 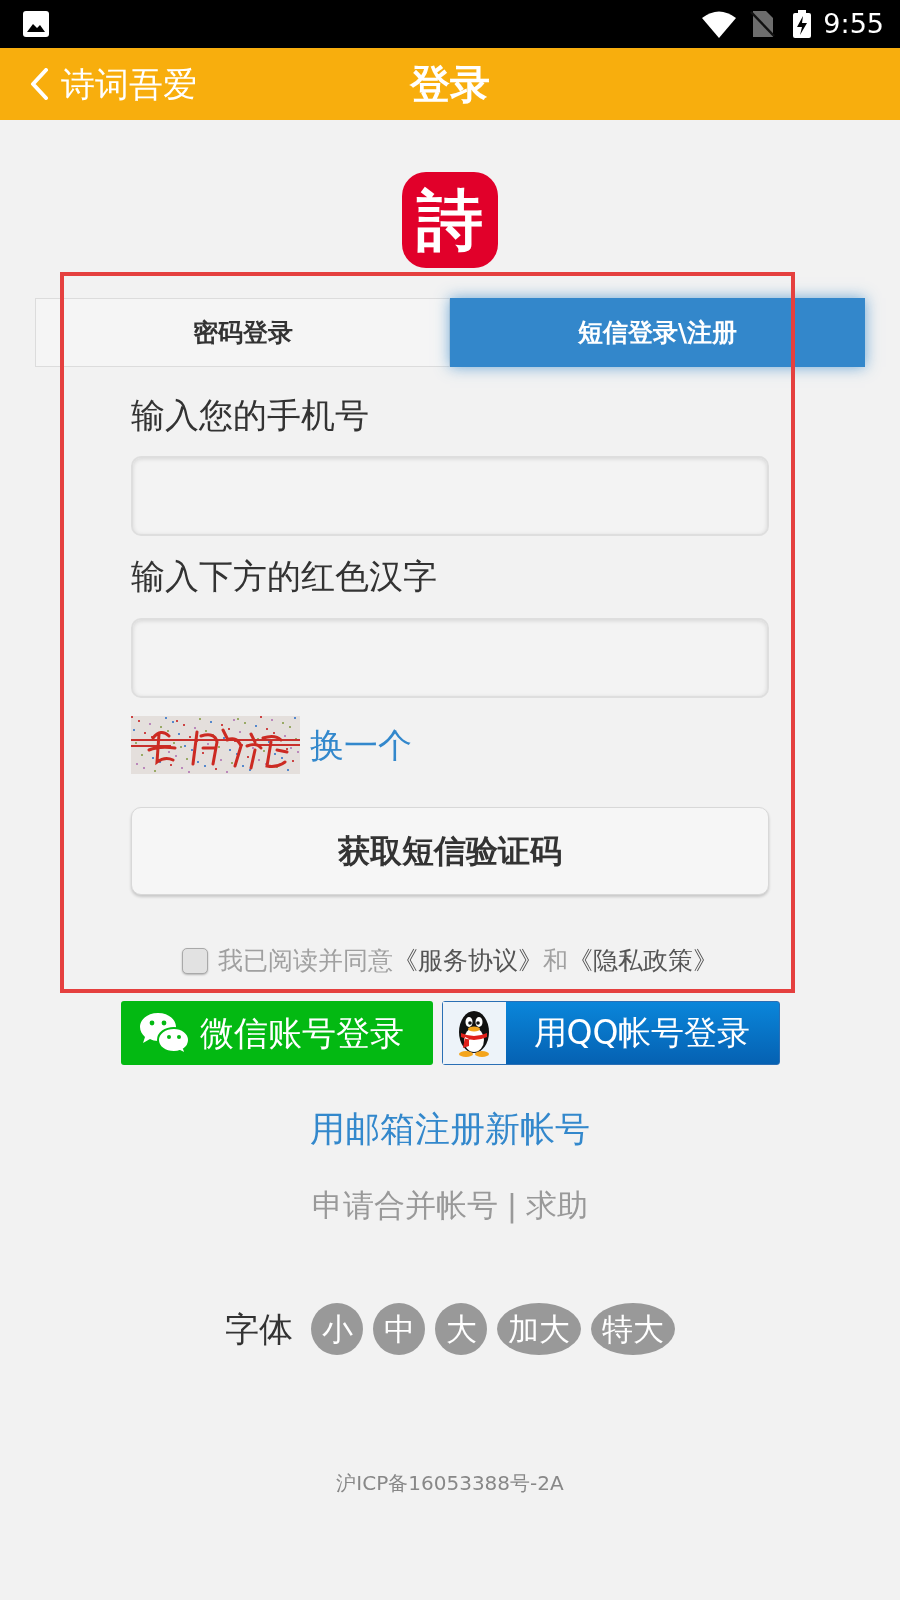 What do you see at coordinates (250, 415) in the screenshot?
I see `field-label: 输入您的手机号` at bounding box center [250, 415].